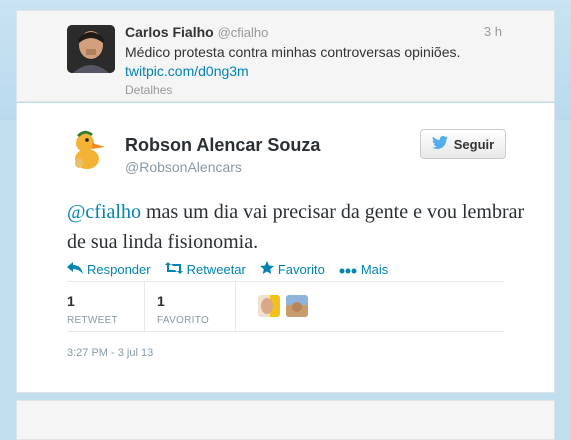  What do you see at coordinates (110, 353) in the screenshot?
I see `tweet-timestamp: 3:27 PM - 3 jul 13` at bounding box center [110, 353].